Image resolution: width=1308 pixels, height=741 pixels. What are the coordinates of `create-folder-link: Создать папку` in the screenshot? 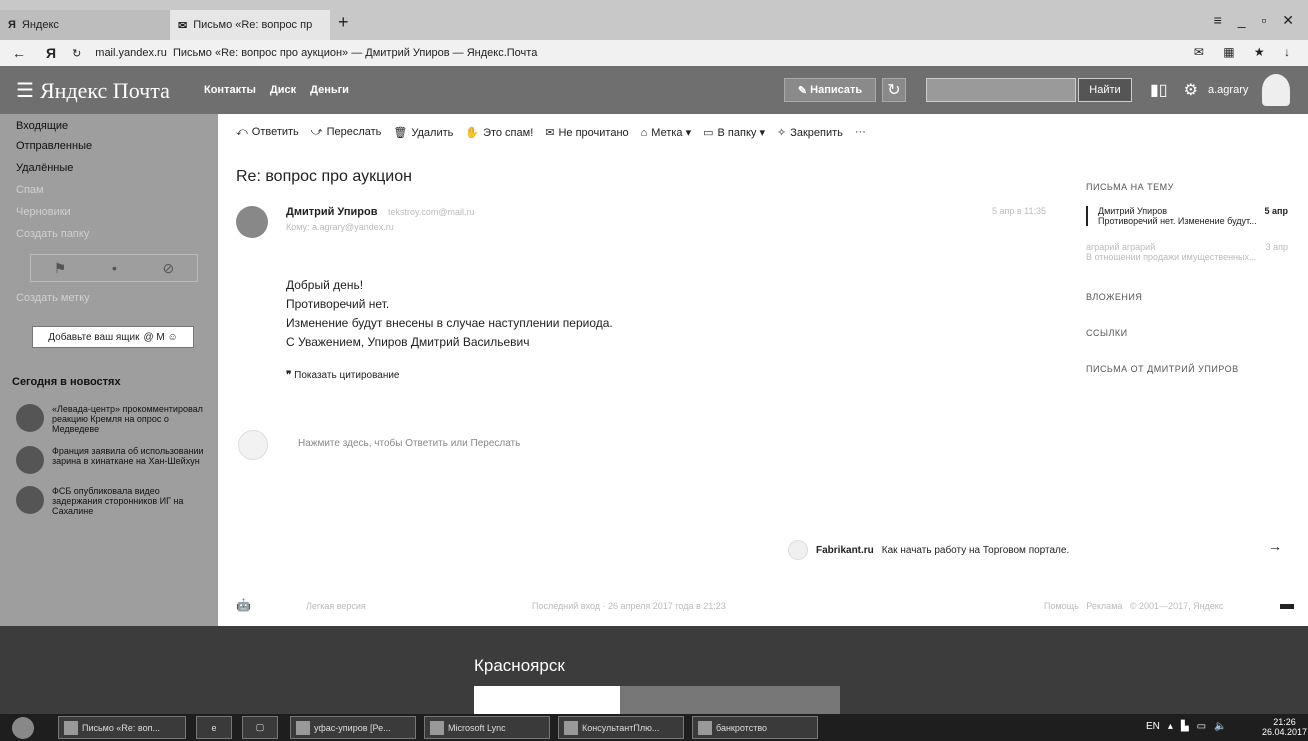 It's located at (52, 234).